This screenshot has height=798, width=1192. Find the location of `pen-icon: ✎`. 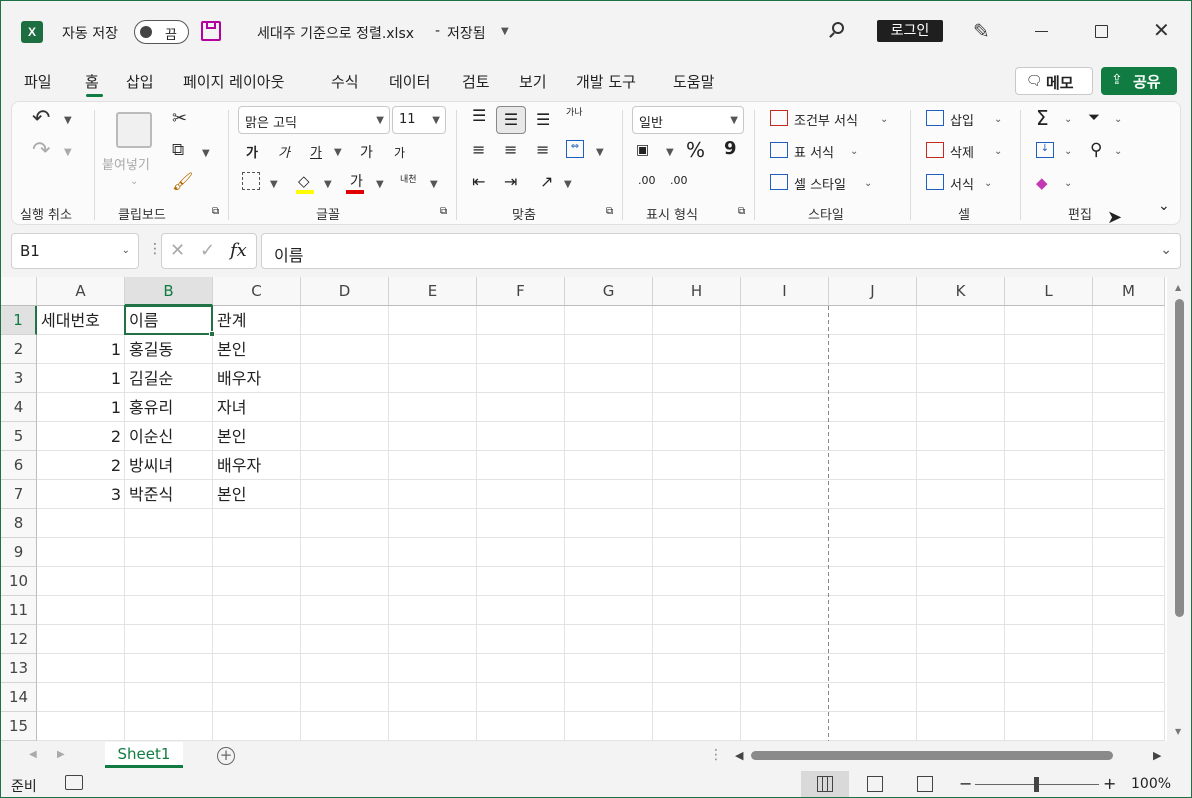

pen-icon: ✎ is located at coordinates (981, 31).